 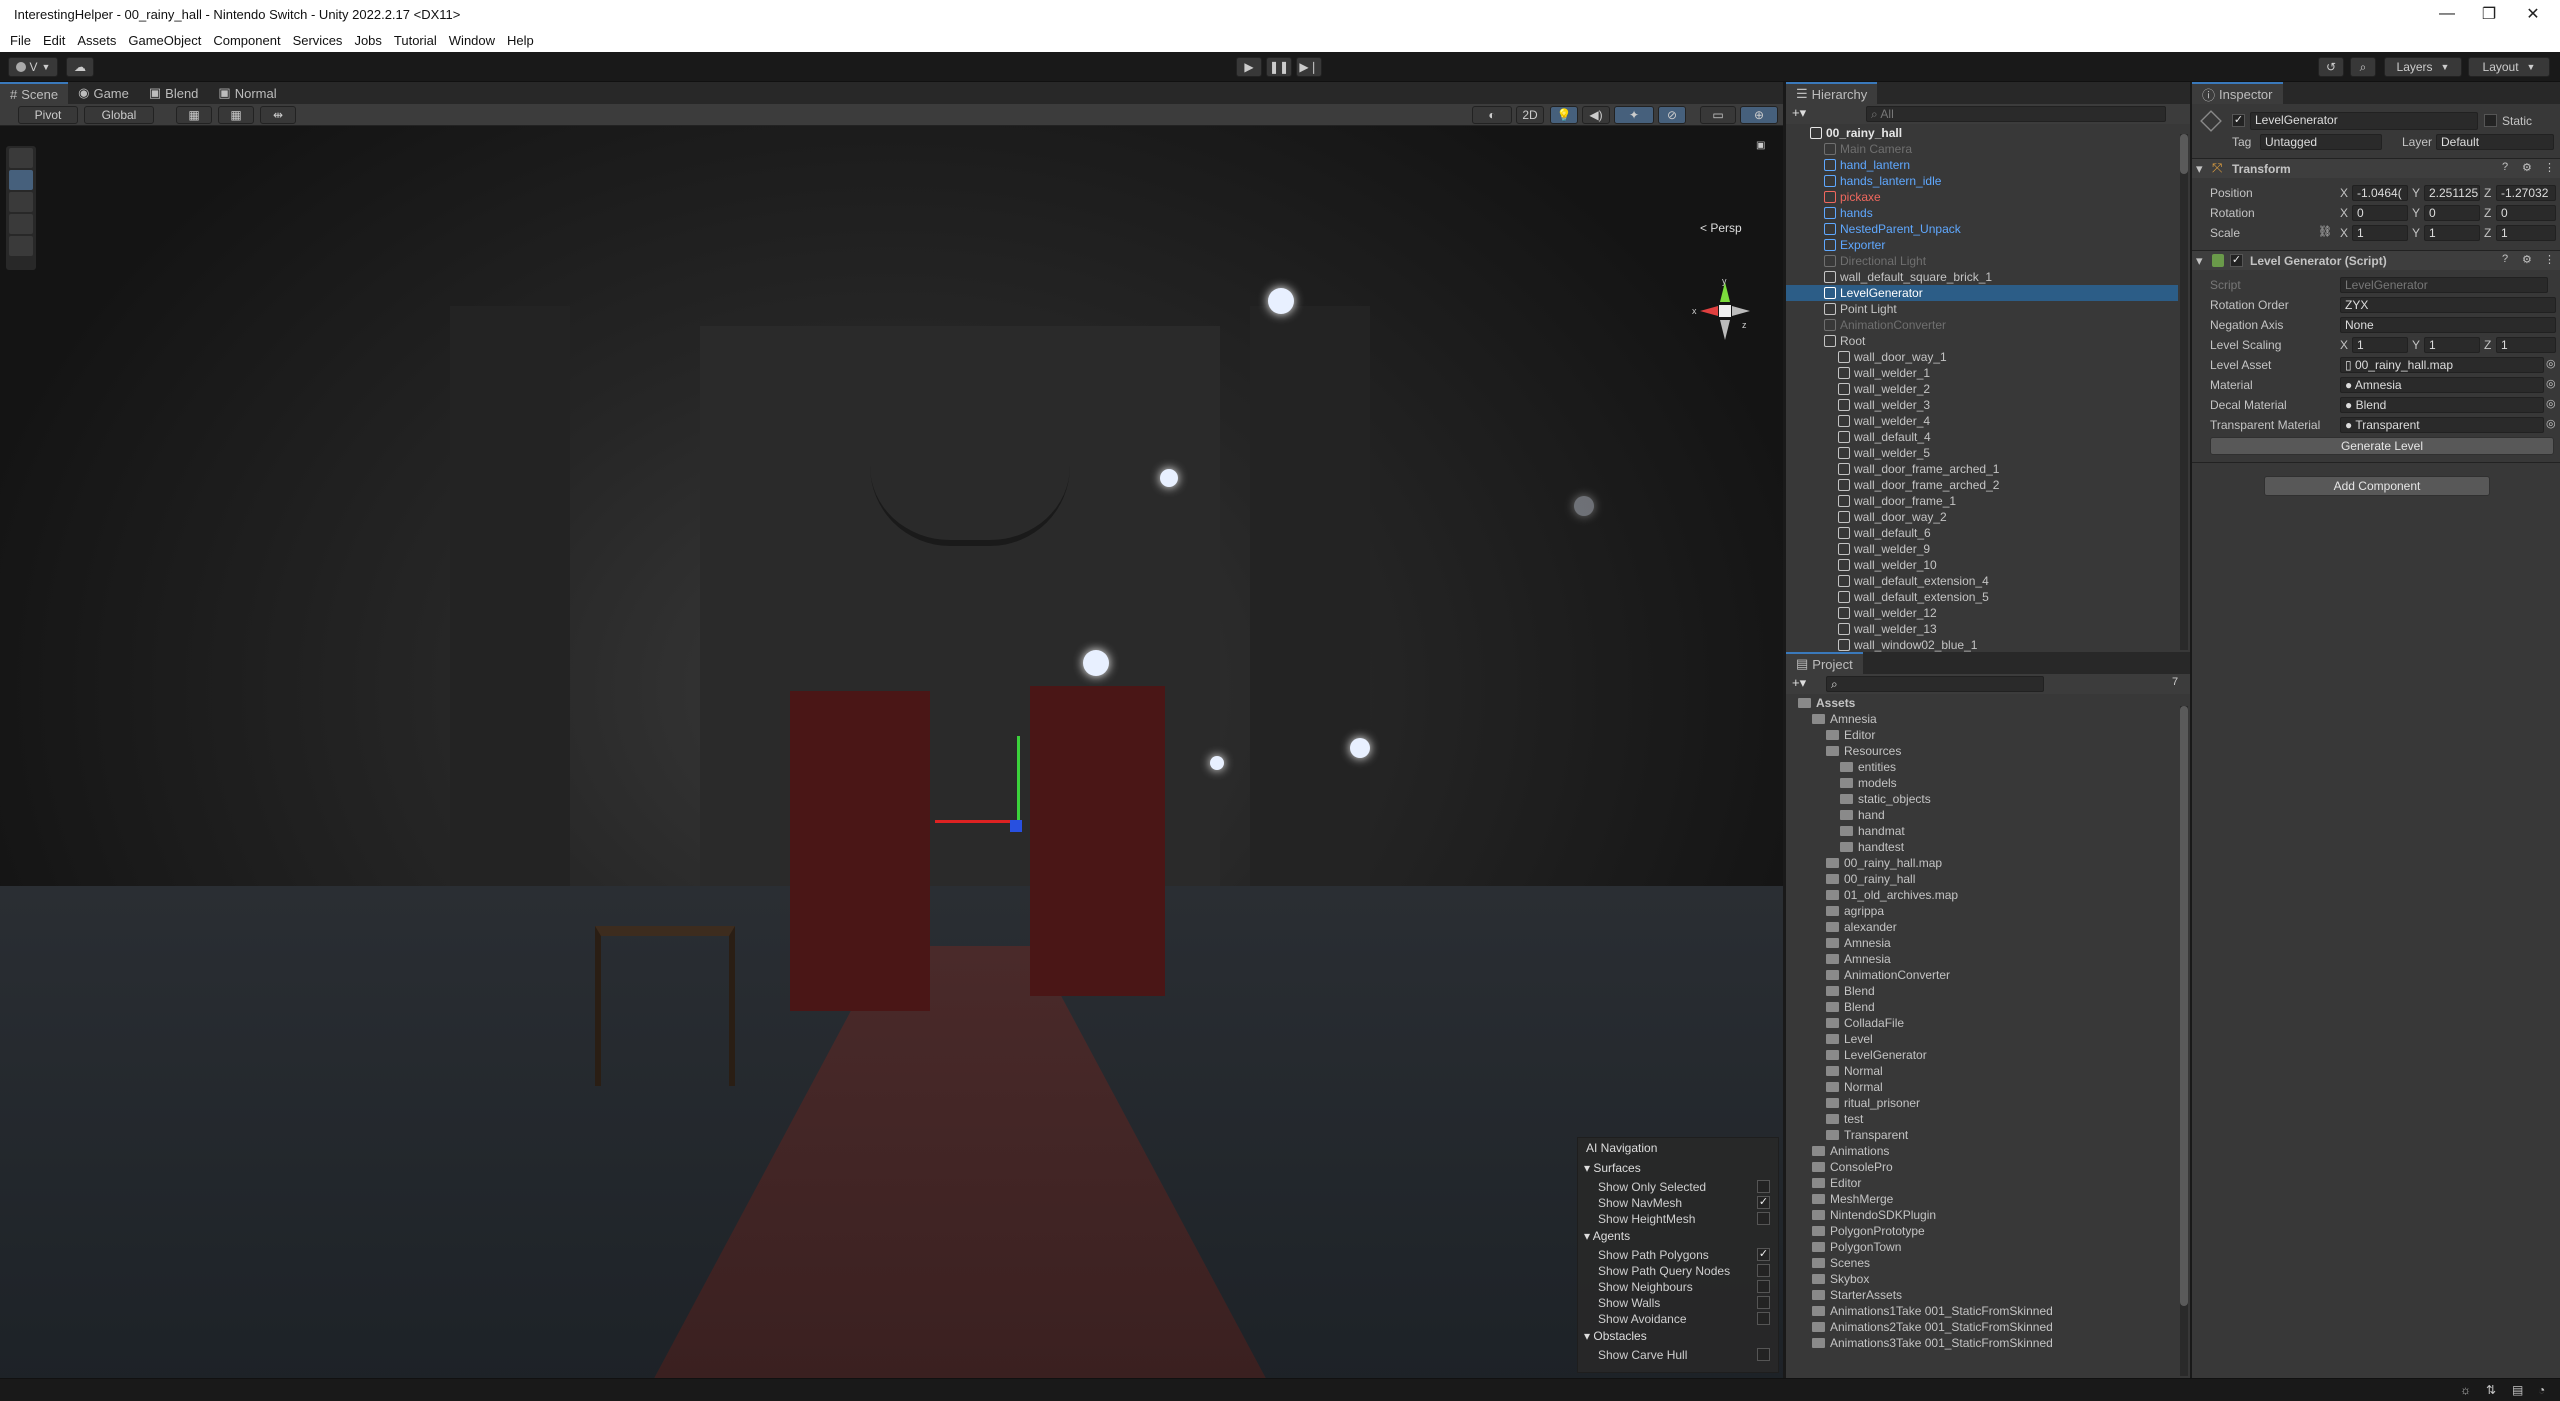 I want to click on active-checkbox: ✓, so click(x=2238, y=120).